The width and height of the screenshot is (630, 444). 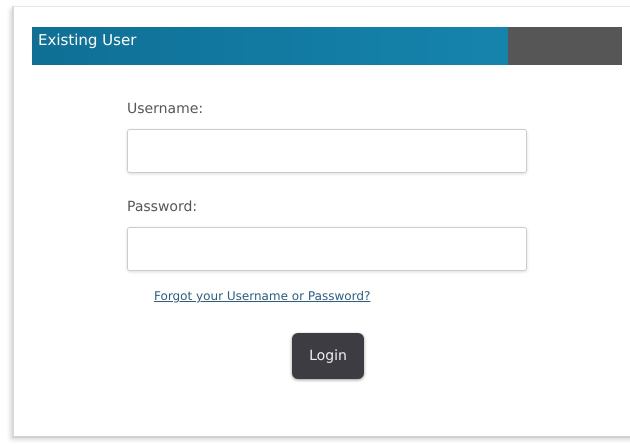 I want to click on login-button: Login, so click(x=328, y=356).